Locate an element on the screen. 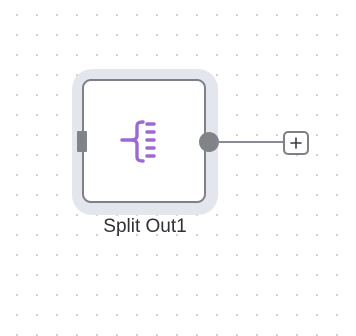  add-node-button is located at coordinates (296, 143).